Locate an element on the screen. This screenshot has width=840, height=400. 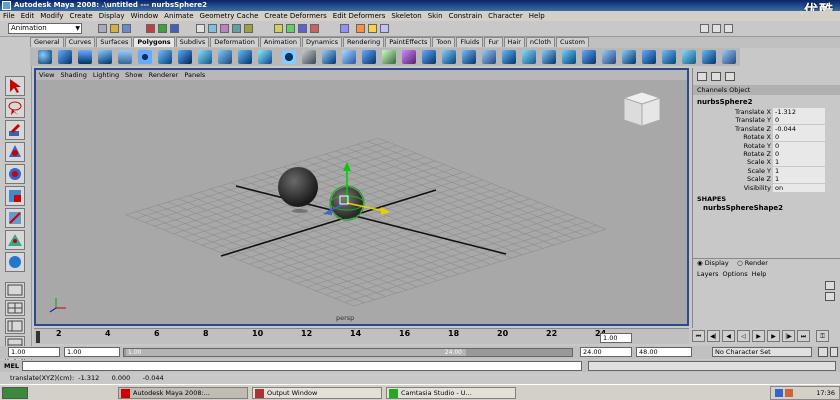
shelf-tab-rendering: Rendering is located at coordinates (364, 42).